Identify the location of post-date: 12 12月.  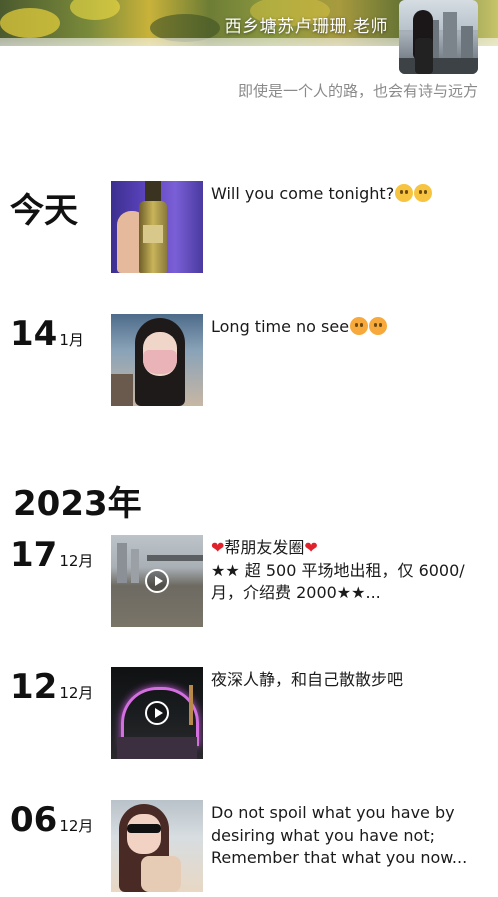
(51, 687).